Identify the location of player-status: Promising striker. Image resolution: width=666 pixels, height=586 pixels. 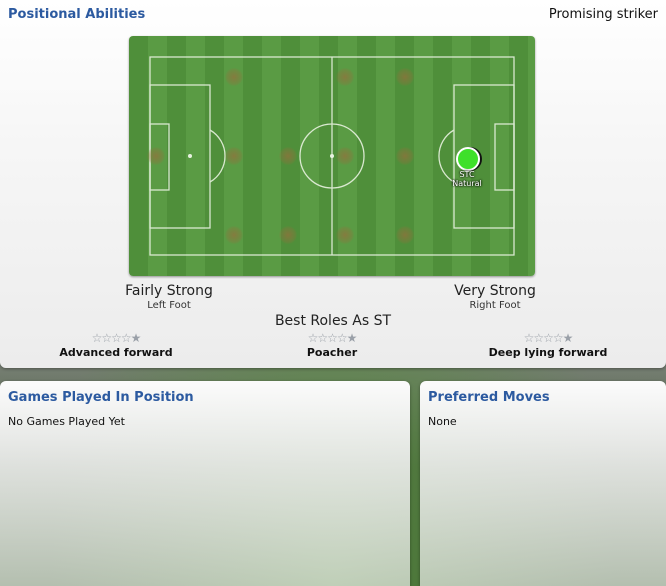
(603, 14).